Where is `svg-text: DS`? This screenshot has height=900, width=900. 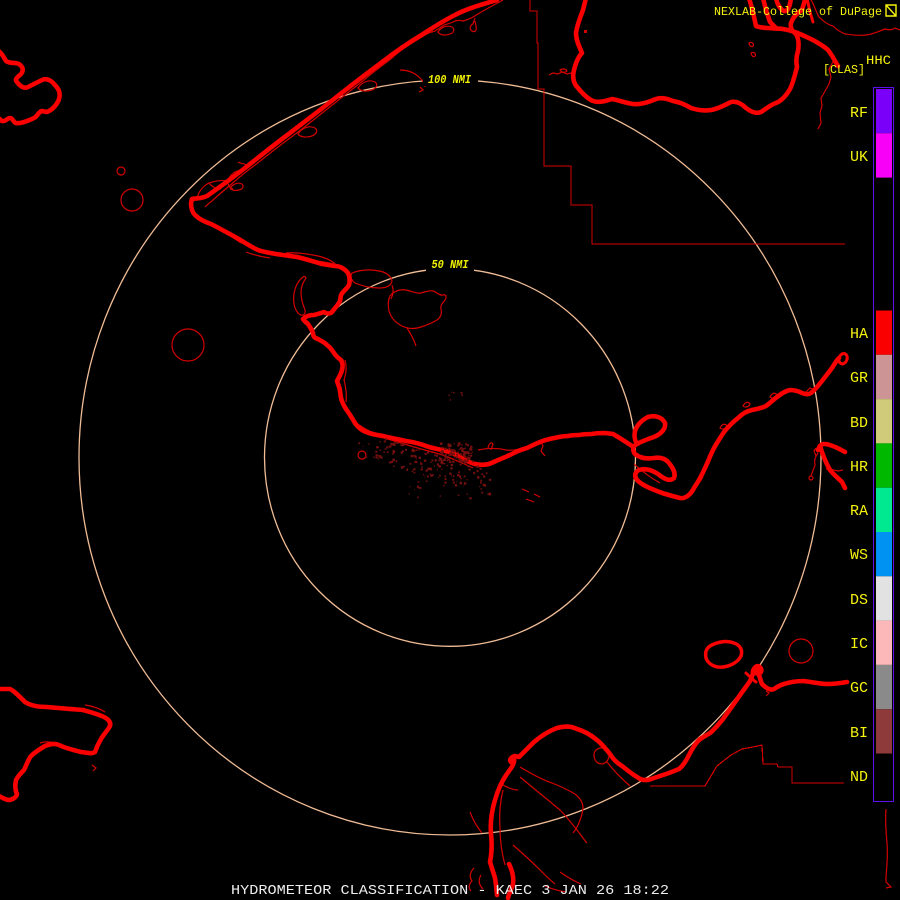
svg-text: DS is located at coordinates (859, 600).